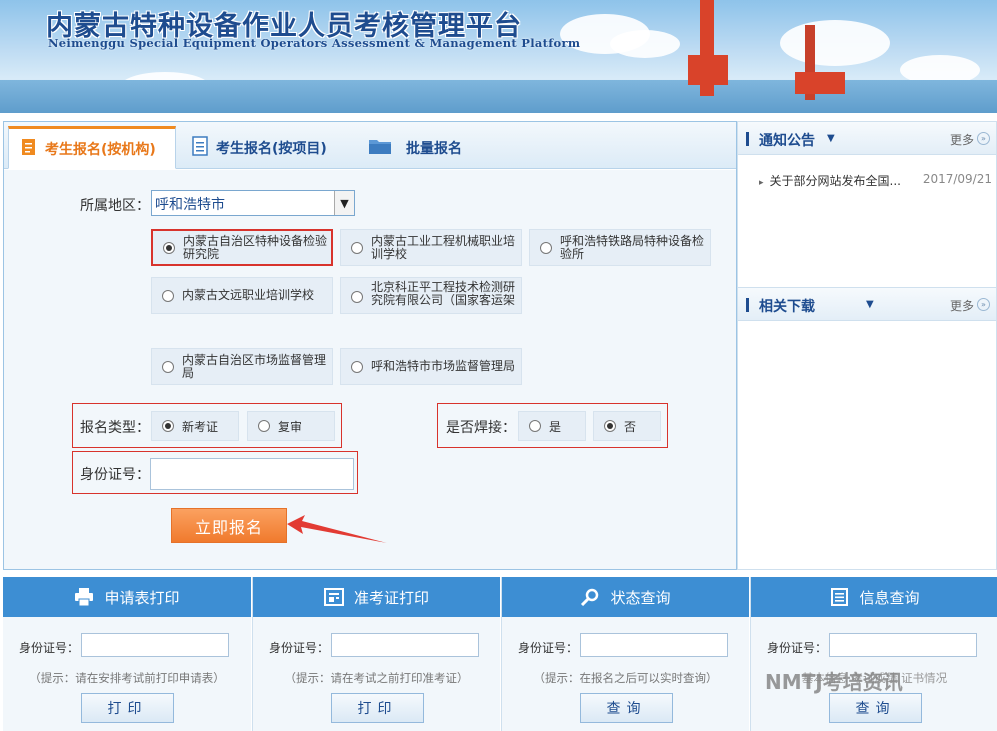 The width and height of the screenshot is (997, 731). I want to click on downloads-panel: 相关下载 ▼ 更多 », so click(867, 429).